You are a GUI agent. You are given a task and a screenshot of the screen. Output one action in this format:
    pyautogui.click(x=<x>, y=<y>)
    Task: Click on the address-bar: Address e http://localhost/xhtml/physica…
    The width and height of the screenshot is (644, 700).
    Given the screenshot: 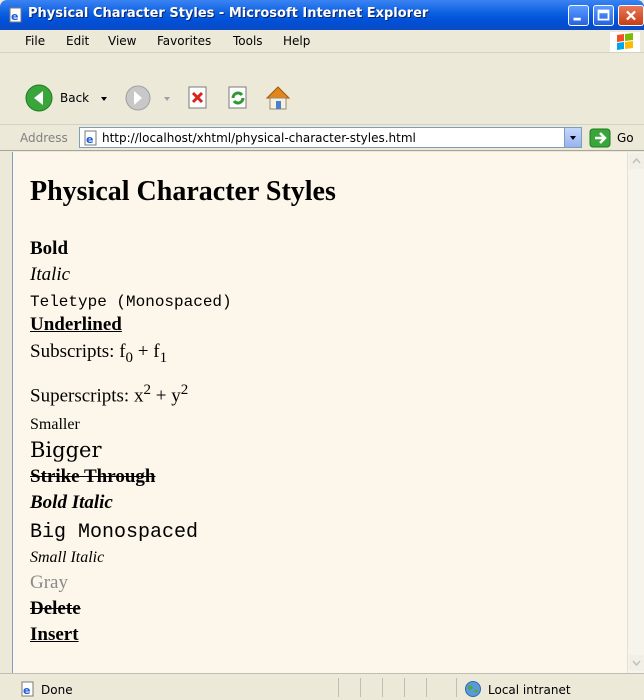 What is the action you would take?
    pyautogui.click(x=322, y=138)
    